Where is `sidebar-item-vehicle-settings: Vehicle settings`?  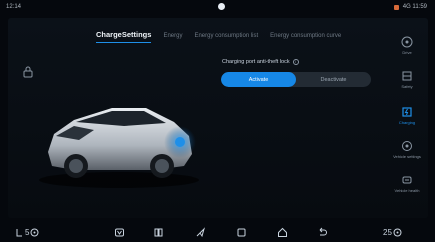
sidebar-item-vehicle-settings: Vehicle settings is located at coordinates (407, 151).